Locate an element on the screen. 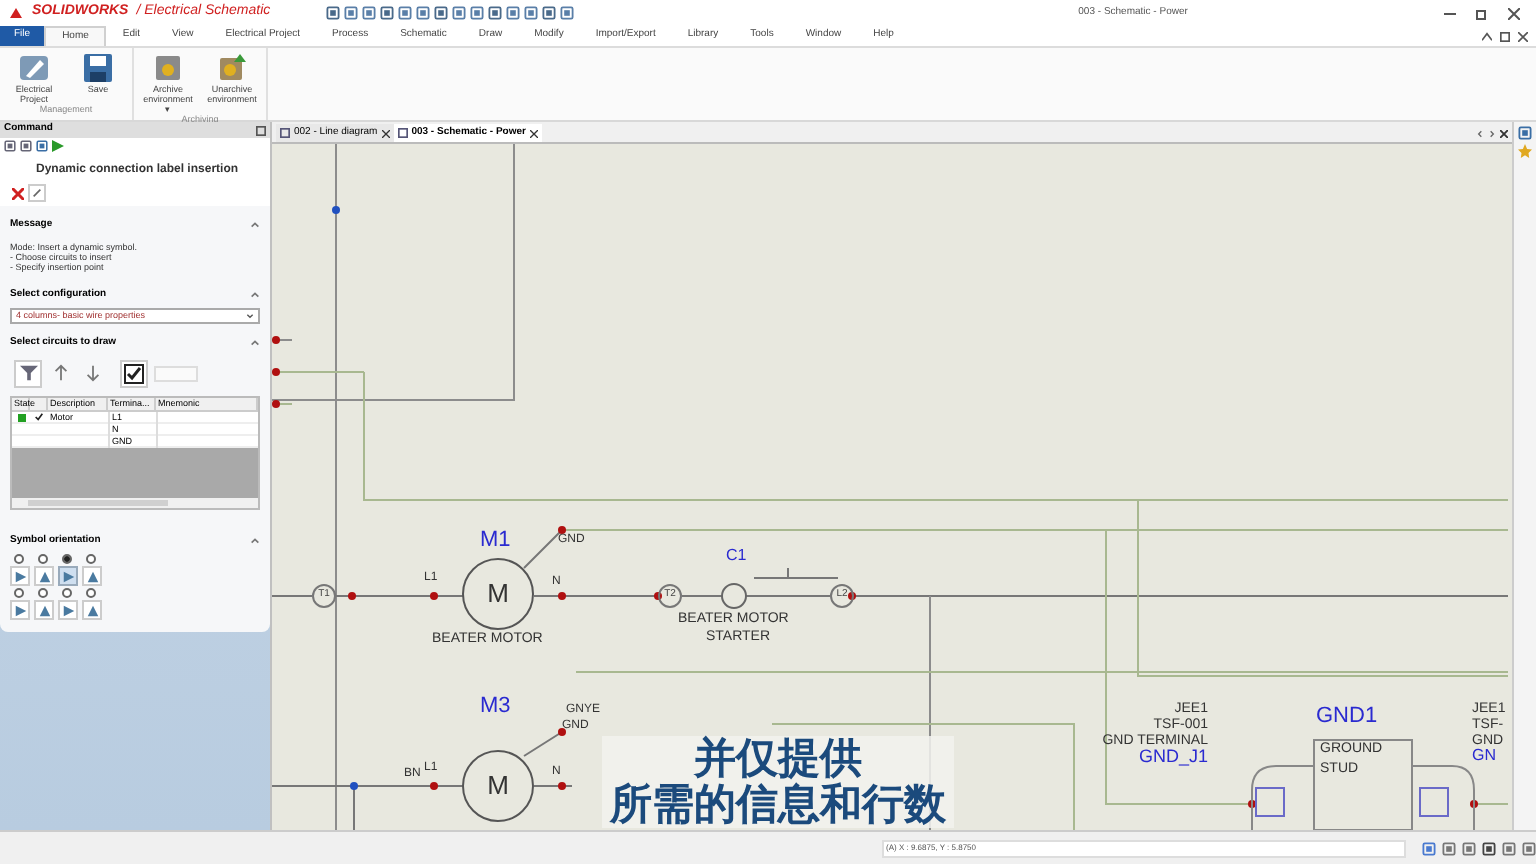  scroll-right-icon is located at coordinates (1492, 134).